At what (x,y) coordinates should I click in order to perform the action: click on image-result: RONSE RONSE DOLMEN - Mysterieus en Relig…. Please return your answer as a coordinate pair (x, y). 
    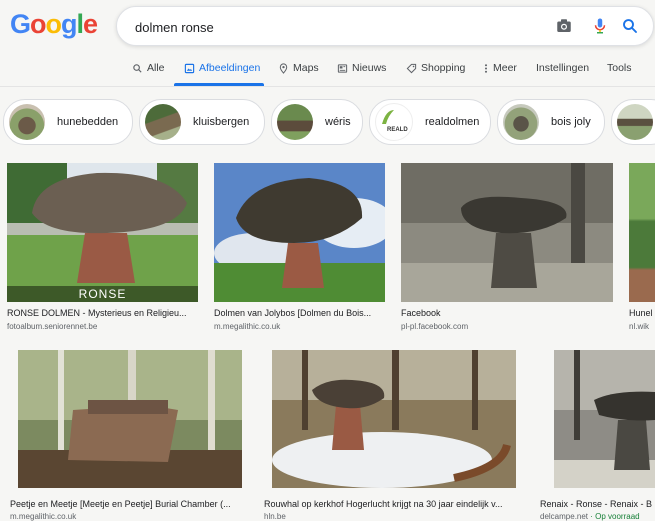
    Looking at the image, I should click on (102, 249).